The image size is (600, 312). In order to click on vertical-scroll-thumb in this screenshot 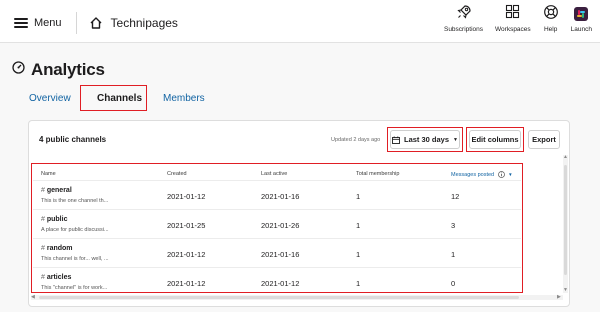, I will do `click(565, 220)`.